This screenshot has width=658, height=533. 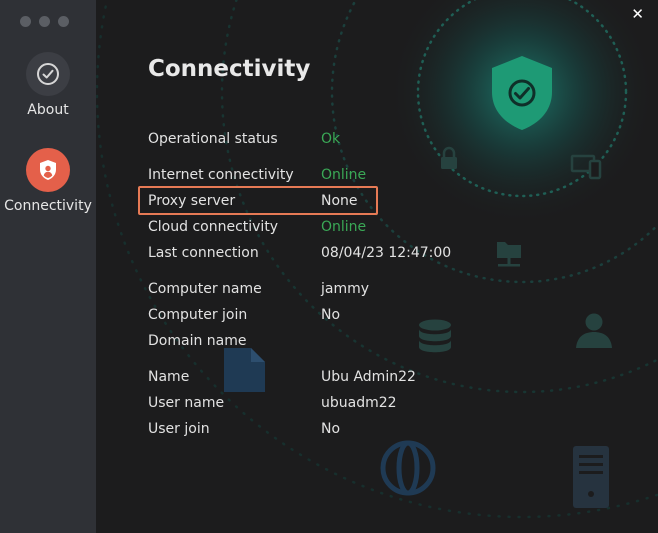 What do you see at coordinates (221, 175) in the screenshot?
I see `info-label: Internet connectivity` at bounding box center [221, 175].